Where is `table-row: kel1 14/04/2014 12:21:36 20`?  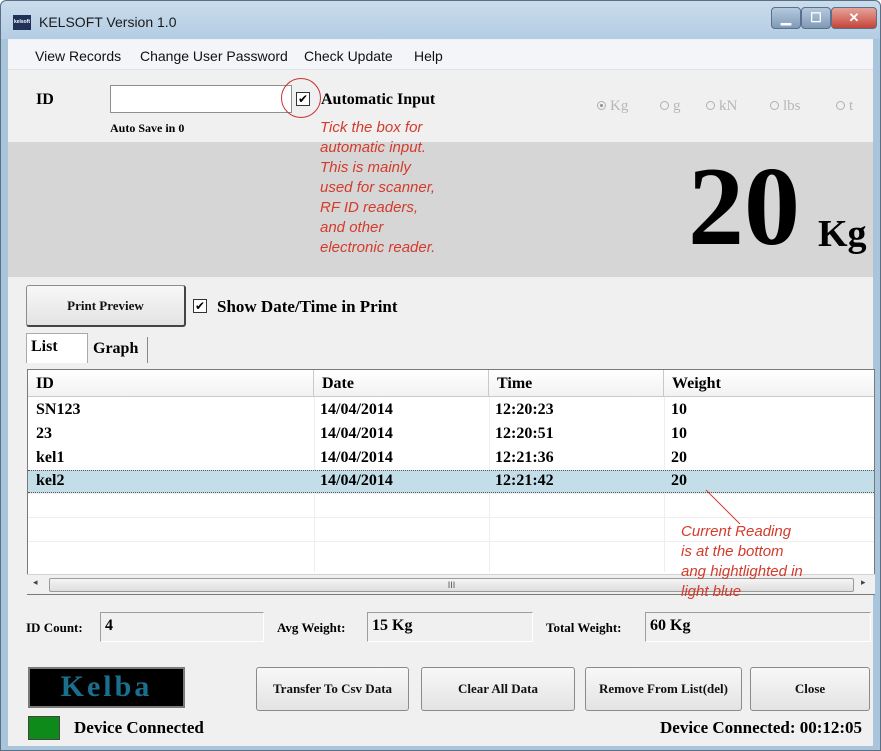 table-row: kel1 14/04/2014 12:21:36 20 is located at coordinates (451, 458).